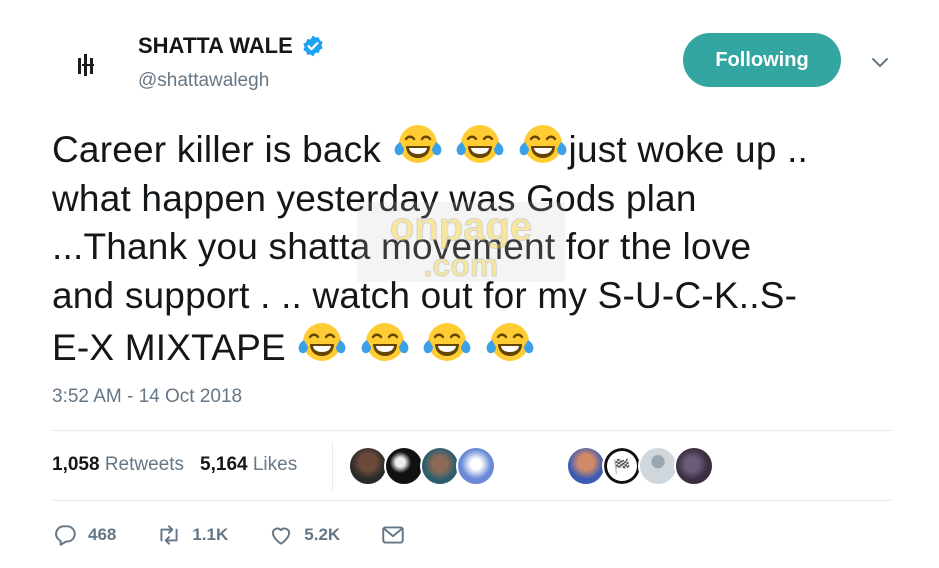 The image size is (939, 568). I want to click on liker-avatar: 🏁, so click(622, 466).